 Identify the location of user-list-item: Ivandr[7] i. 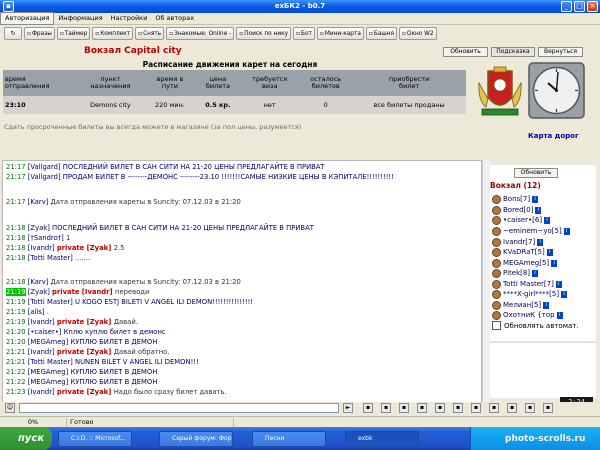
(518, 242).